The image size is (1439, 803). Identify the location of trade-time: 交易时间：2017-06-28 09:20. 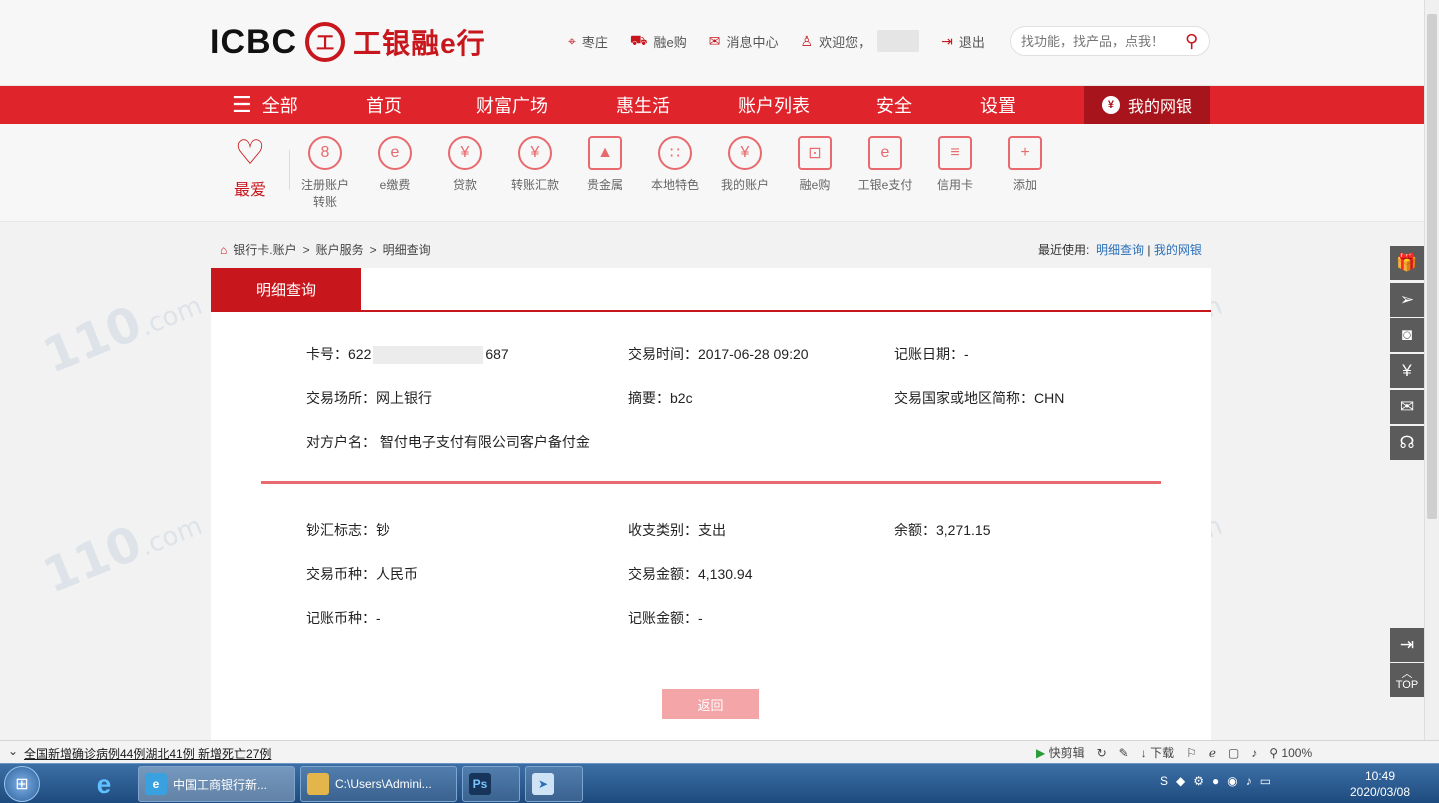
(718, 354).